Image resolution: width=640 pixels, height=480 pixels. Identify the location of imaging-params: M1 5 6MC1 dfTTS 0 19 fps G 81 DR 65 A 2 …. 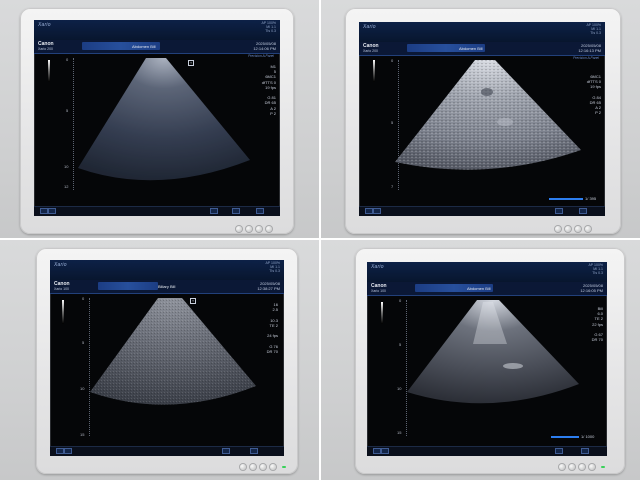
(268, 90).